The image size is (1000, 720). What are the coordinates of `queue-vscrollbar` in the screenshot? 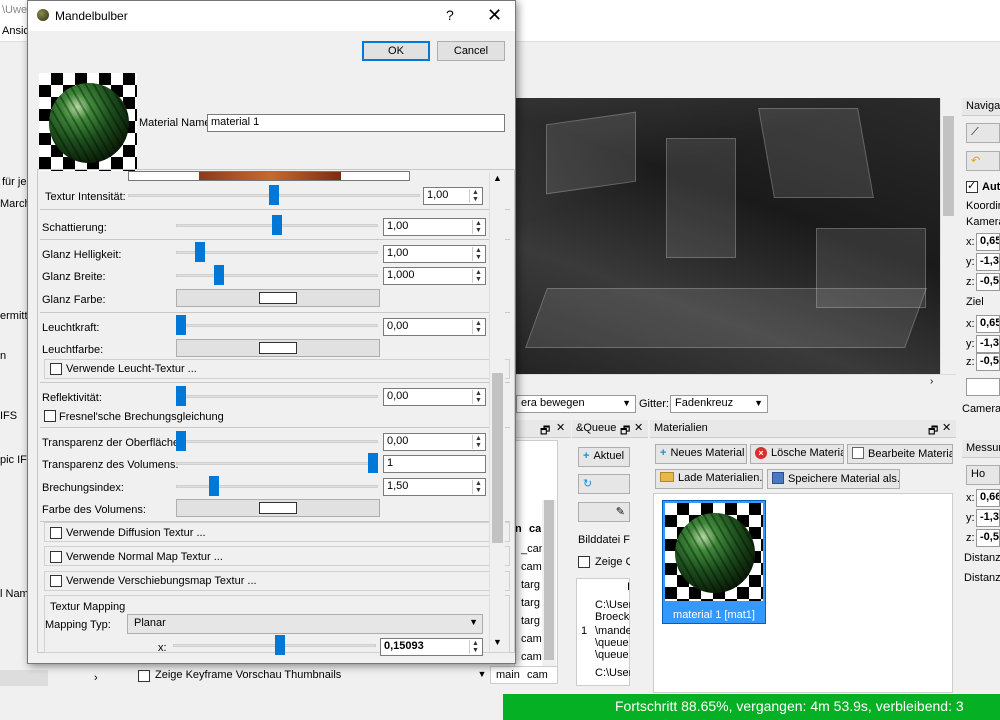 It's located at (637, 560).